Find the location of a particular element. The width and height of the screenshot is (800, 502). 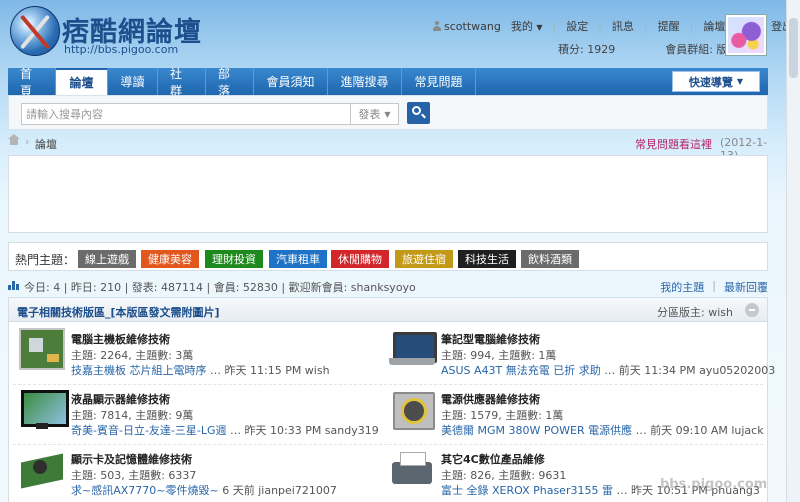

user-stats: 積分: 1929 會員群組: 版主 is located at coordinates (648, 49).